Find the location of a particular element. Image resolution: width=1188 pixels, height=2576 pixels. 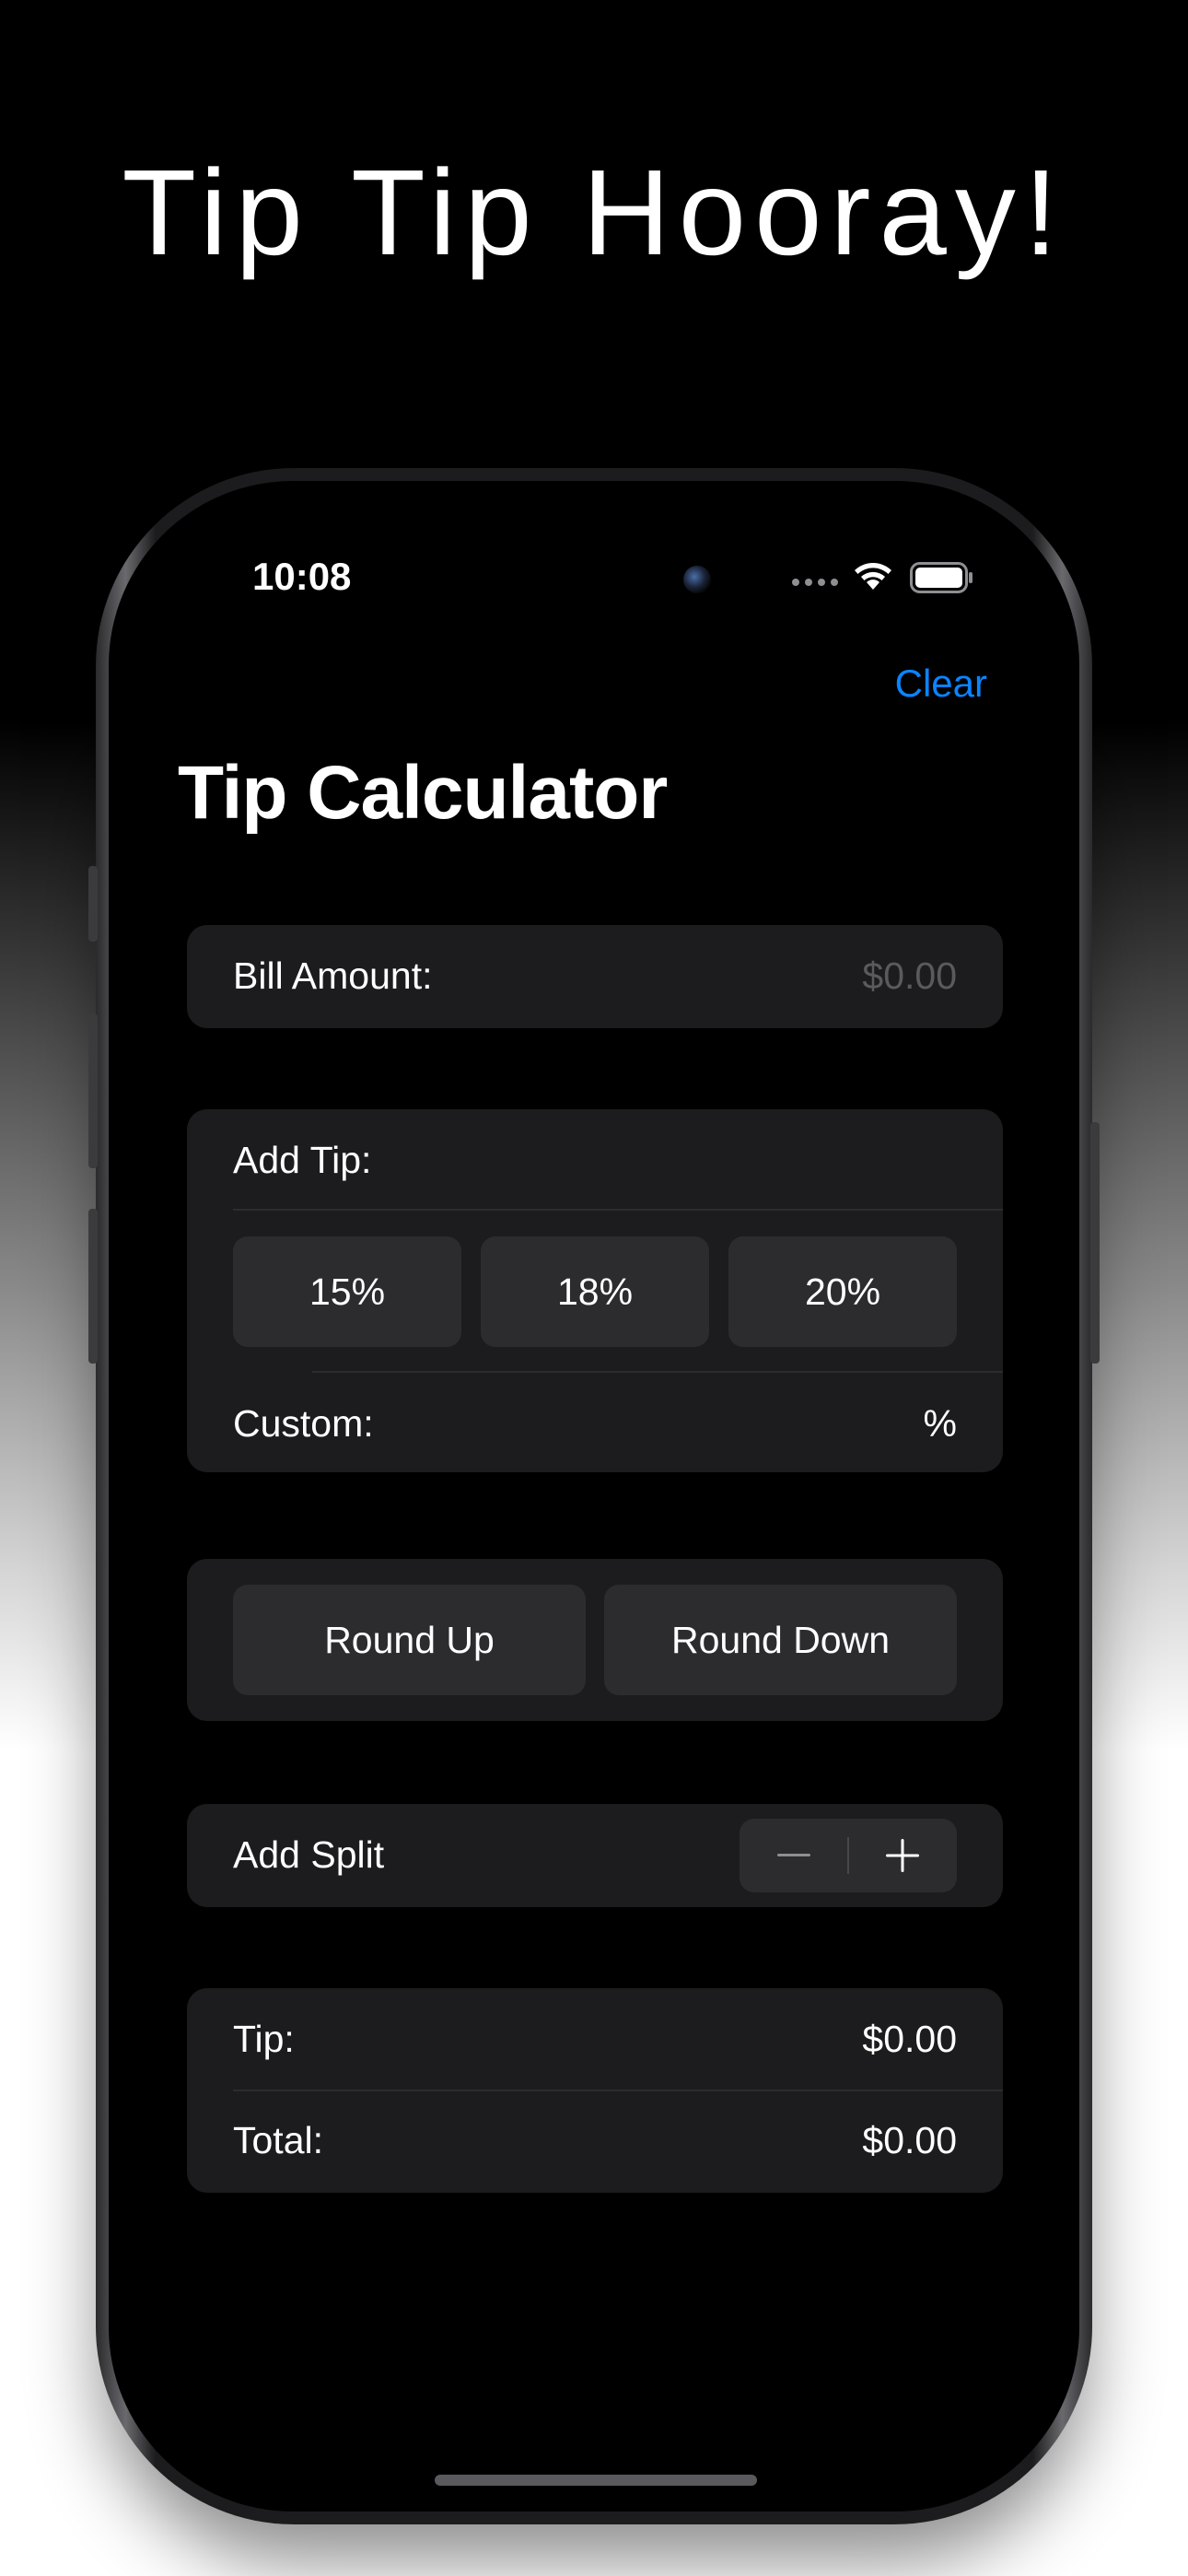

round-up-button: Round Up is located at coordinates (410, 1640).